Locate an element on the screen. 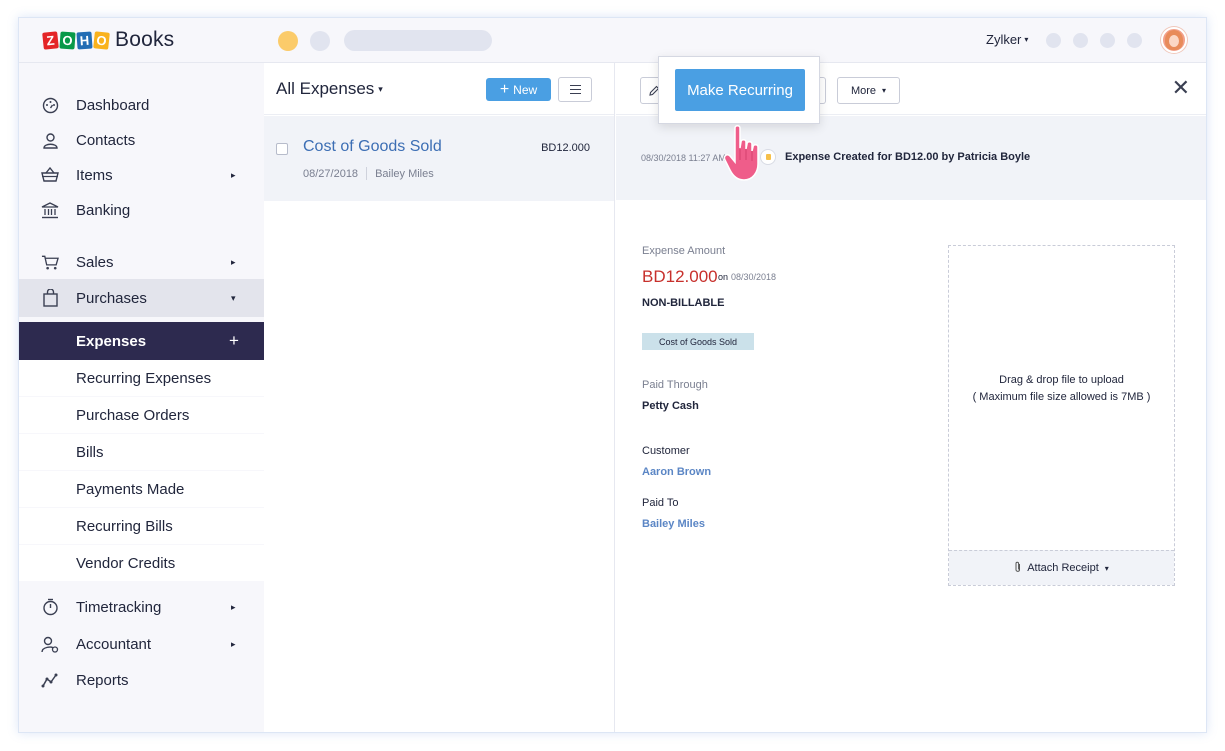  attach-receipt-label: Attach Receipt is located at coordinates (1063, 568).